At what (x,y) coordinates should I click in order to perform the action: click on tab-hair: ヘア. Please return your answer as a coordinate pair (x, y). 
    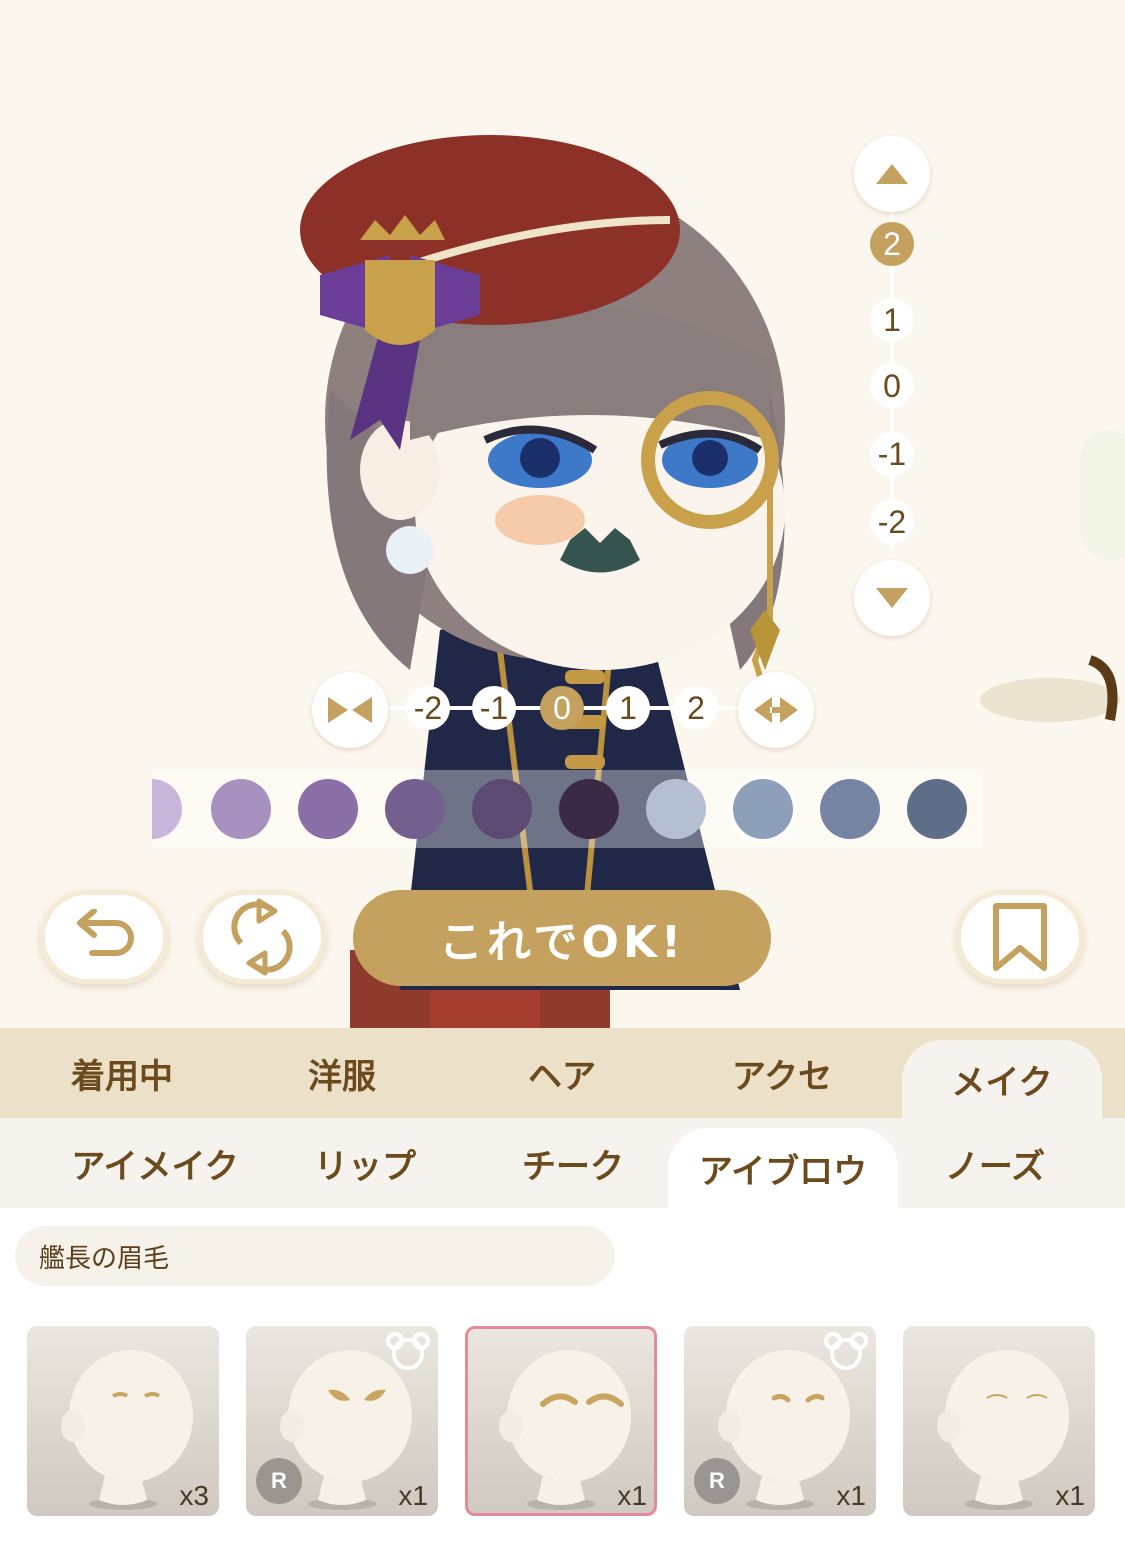
    Looking at the image, I should click on (562, 1073).